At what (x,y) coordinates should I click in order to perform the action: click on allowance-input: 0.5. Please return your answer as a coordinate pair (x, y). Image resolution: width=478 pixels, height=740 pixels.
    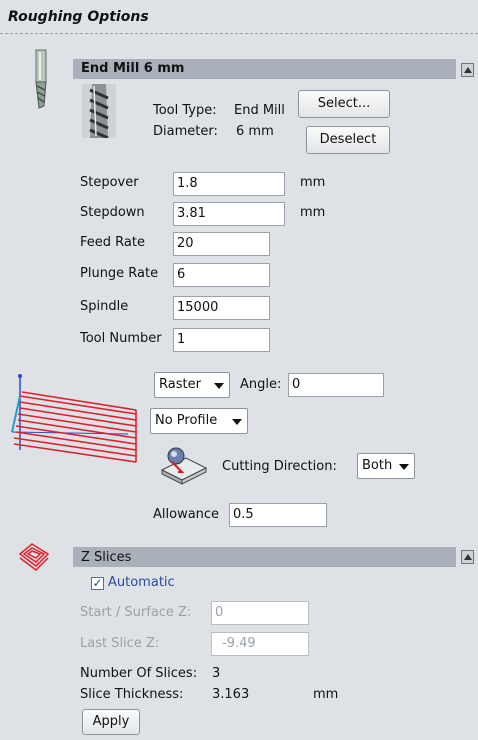
    Looking at the image, I should click on (278, 515).